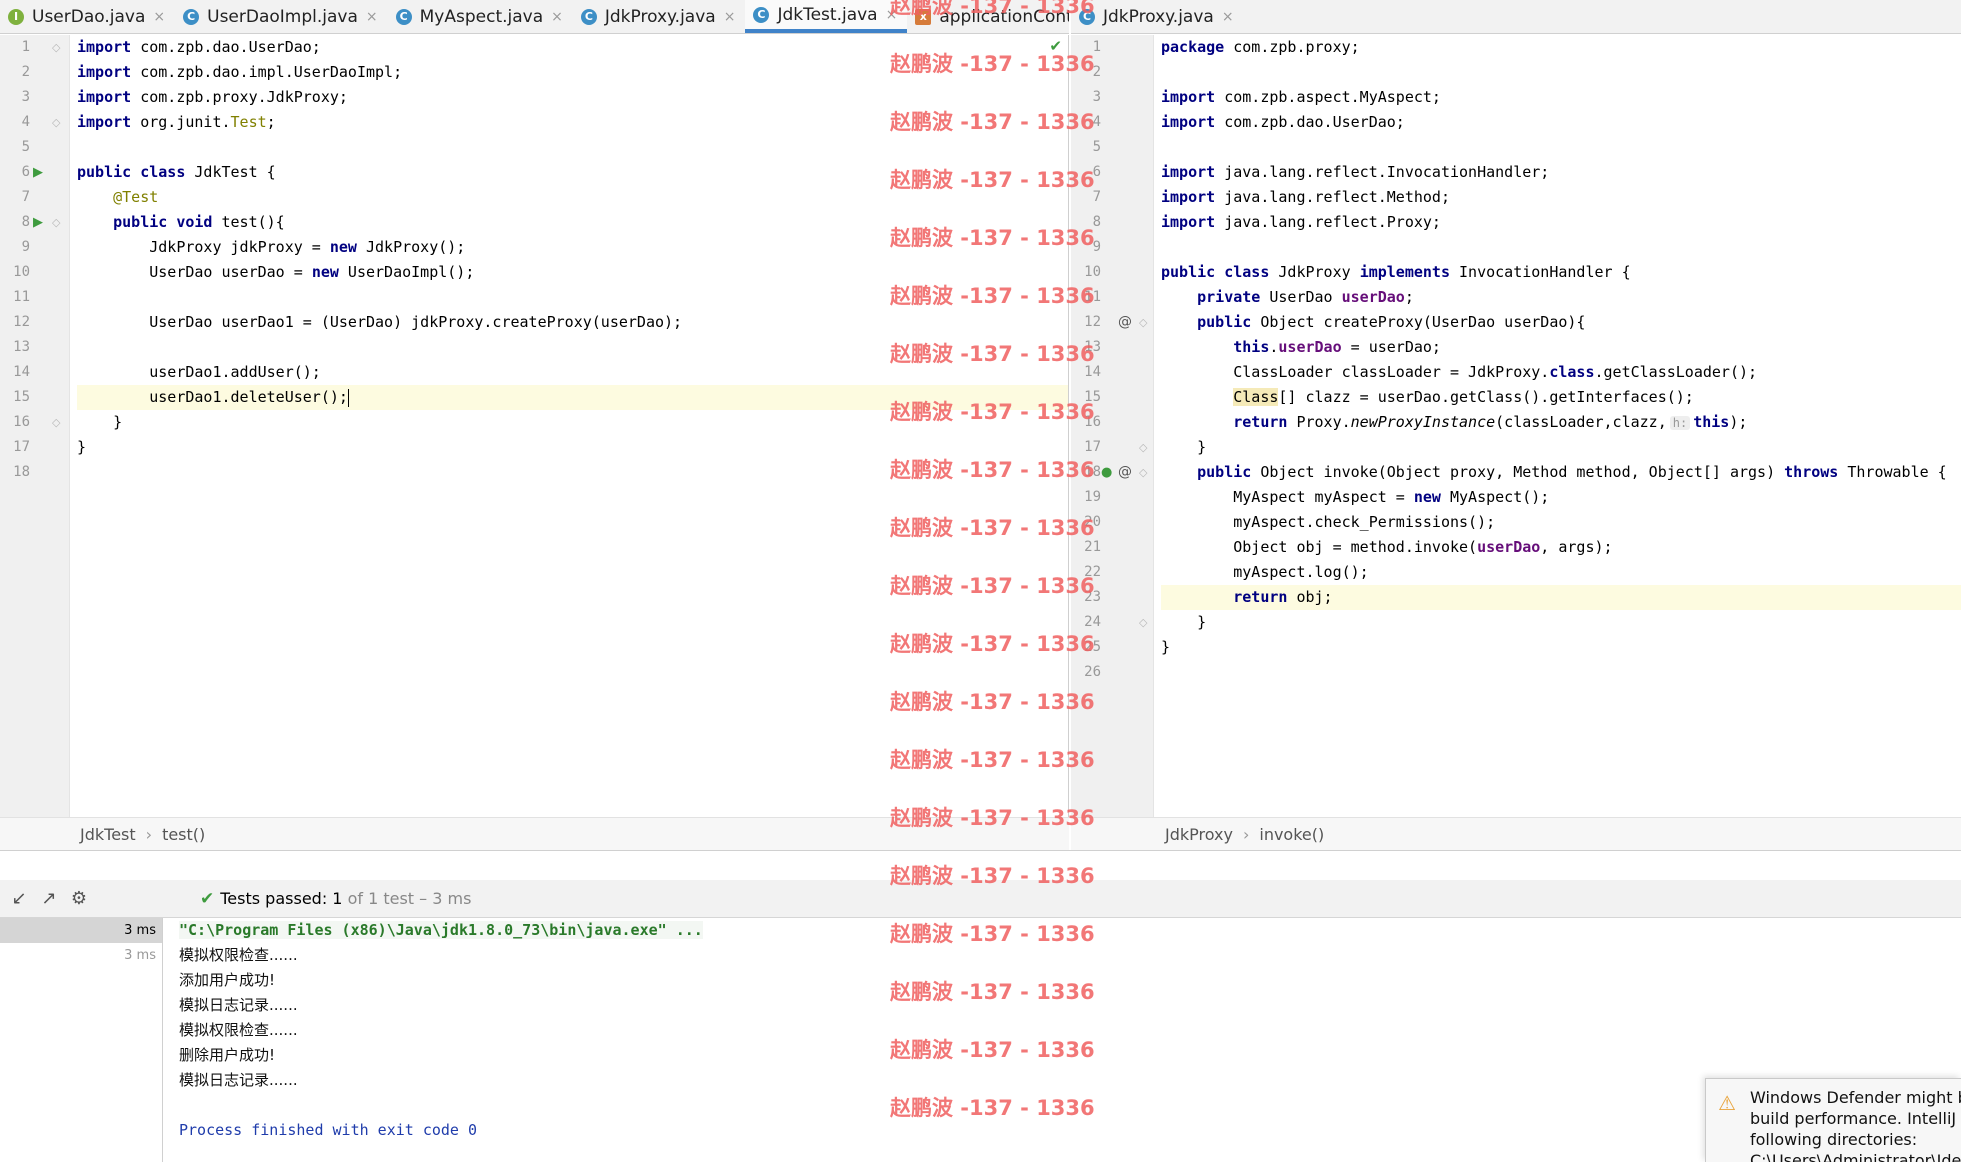  I want to click on tab-userdao-java: I UserDao.java ×, so click(87, 16).